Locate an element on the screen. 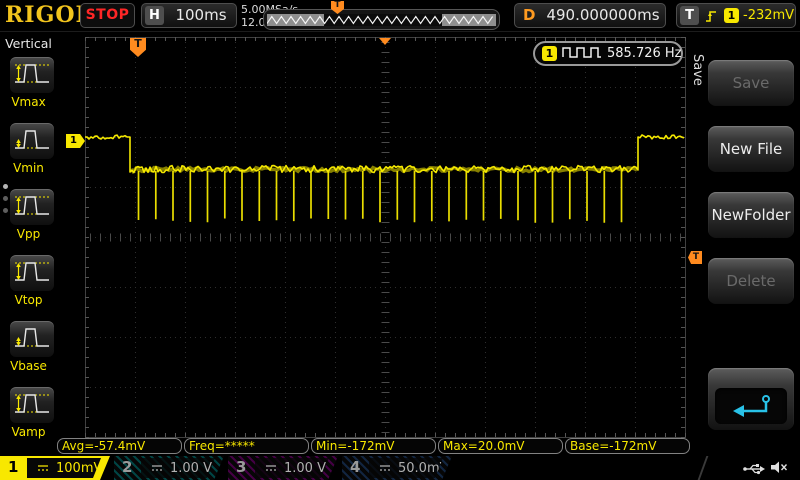  vamp-button is located at coordinates (32, 405).